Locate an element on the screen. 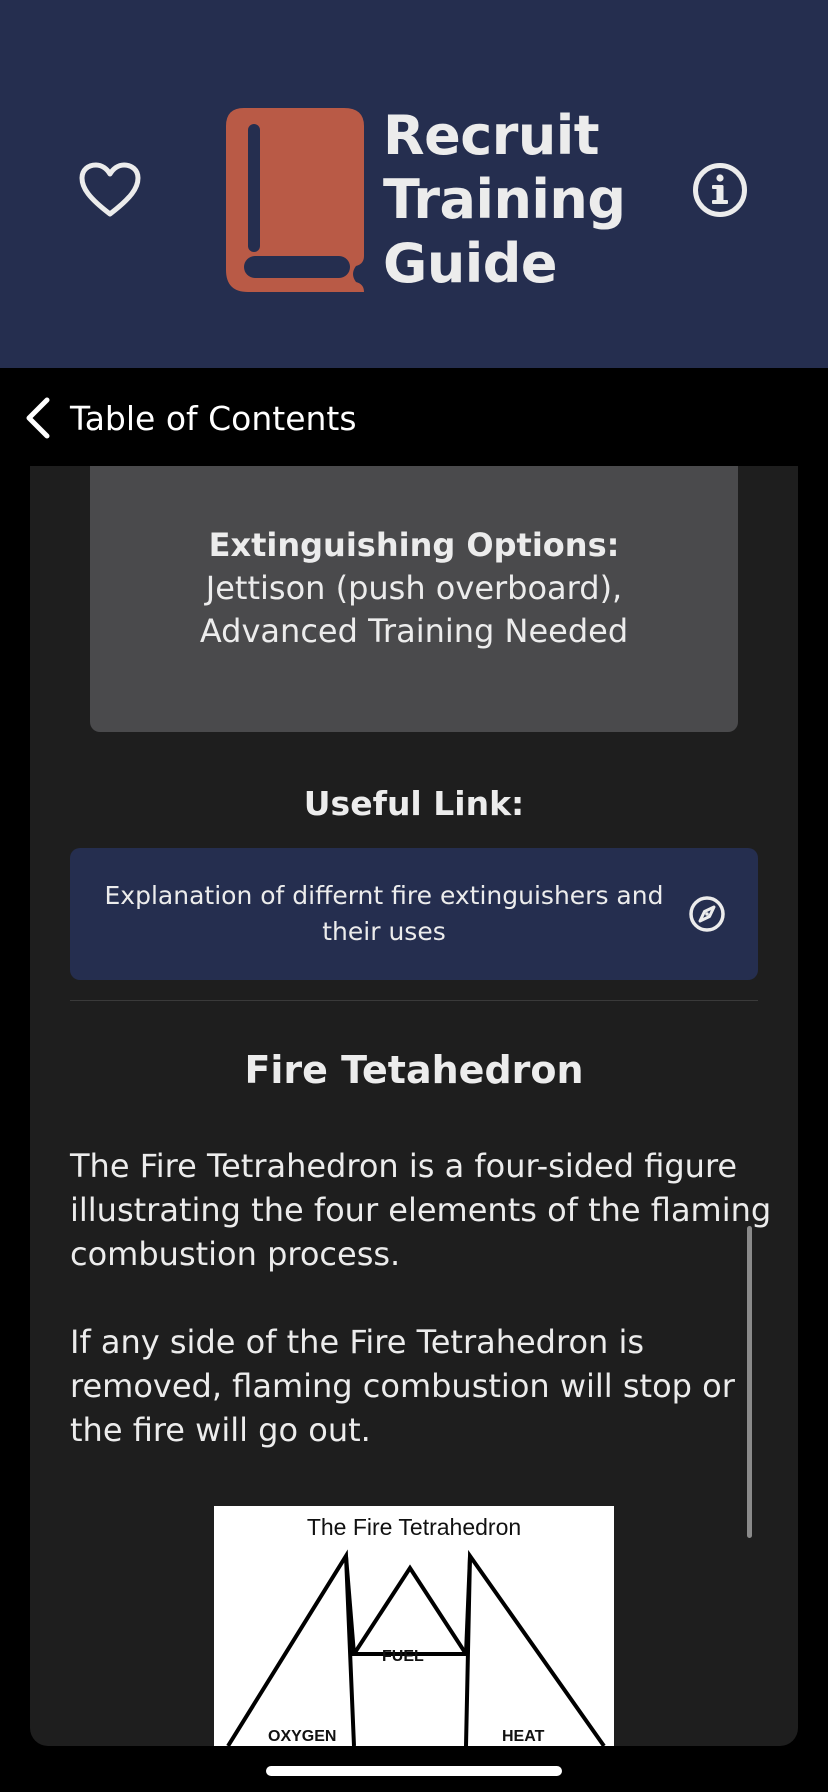 The image size is (828, 1792). favorite-button is located at coordinates (110, 190).